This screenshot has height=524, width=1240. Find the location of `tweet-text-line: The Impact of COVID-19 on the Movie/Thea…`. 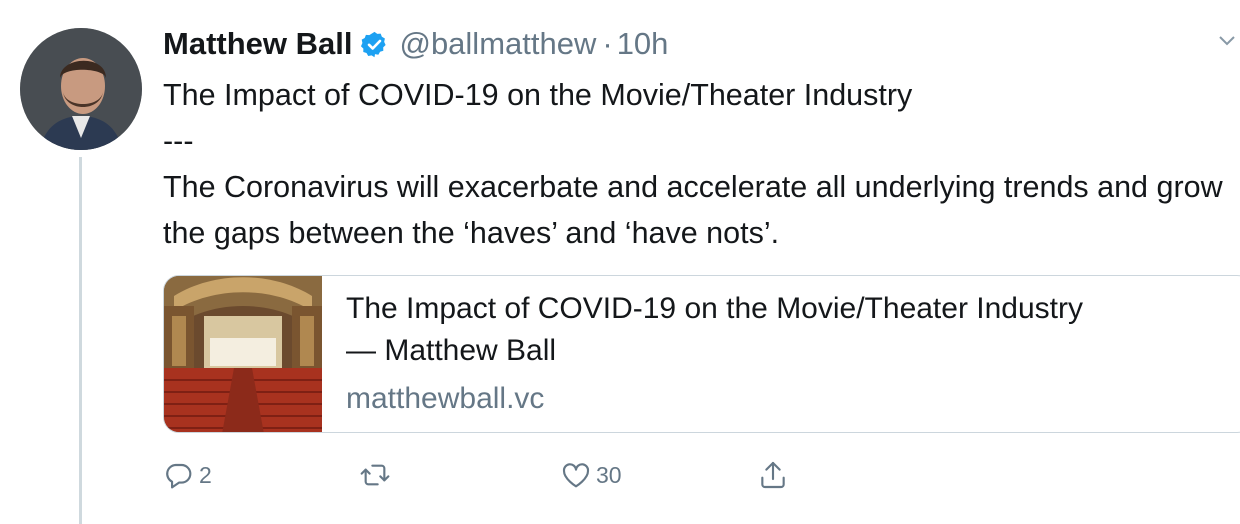

tweet-text-line: The Impact of COVID-19 on the Movie/Thea… is located at coordinates (538, 95).